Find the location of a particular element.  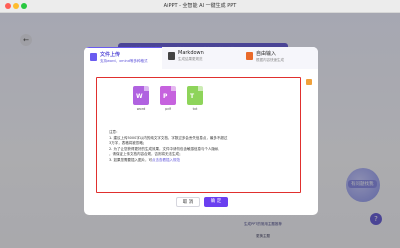

confirm-button: 确 定 is located at coordinates (216, 202).